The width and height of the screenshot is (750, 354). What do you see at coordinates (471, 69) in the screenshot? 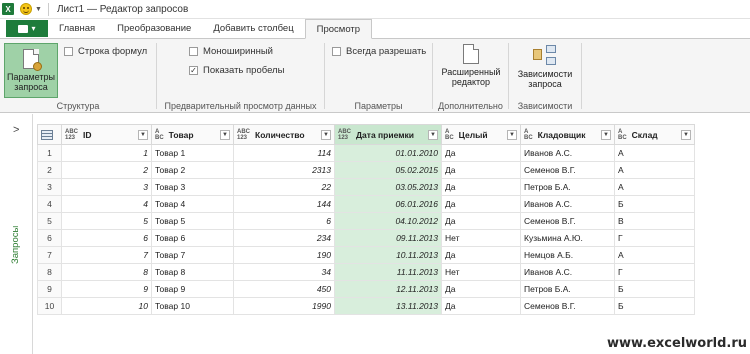
I see `advanced-editor-button: Расширенный редактор` at bounding box center [471, 69].